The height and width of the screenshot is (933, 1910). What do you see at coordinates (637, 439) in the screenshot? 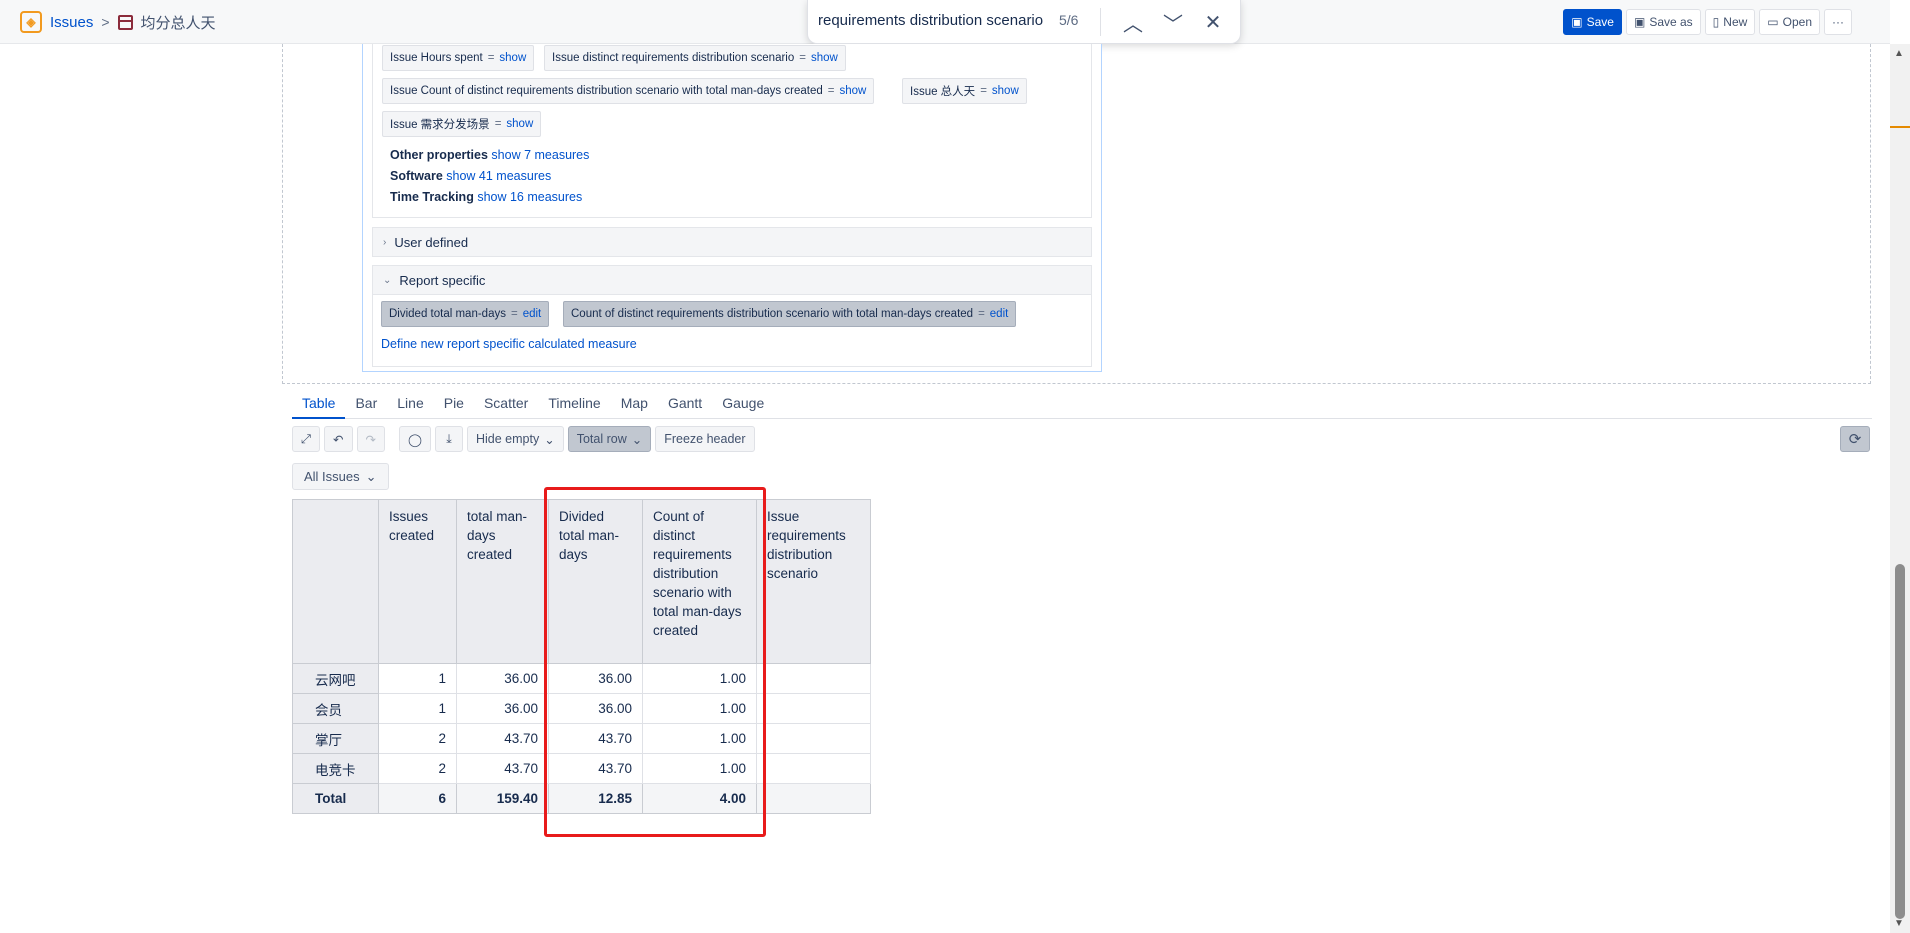
I see `chevron-down-icon: ⌄` at bounding box center [637, 439].